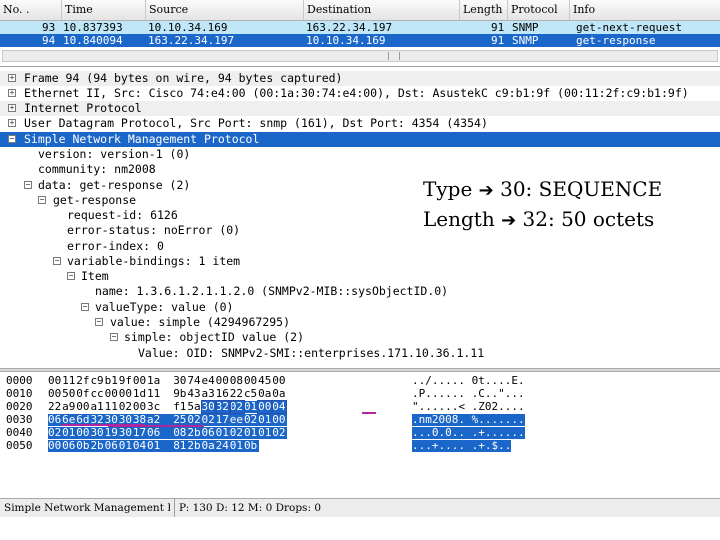 The image size is (720, 540). What do you see at coordinates (360, 56) in the screenshot?
I see `packet-list-horizontal-scrollbar` at bounding box center [360, 56].